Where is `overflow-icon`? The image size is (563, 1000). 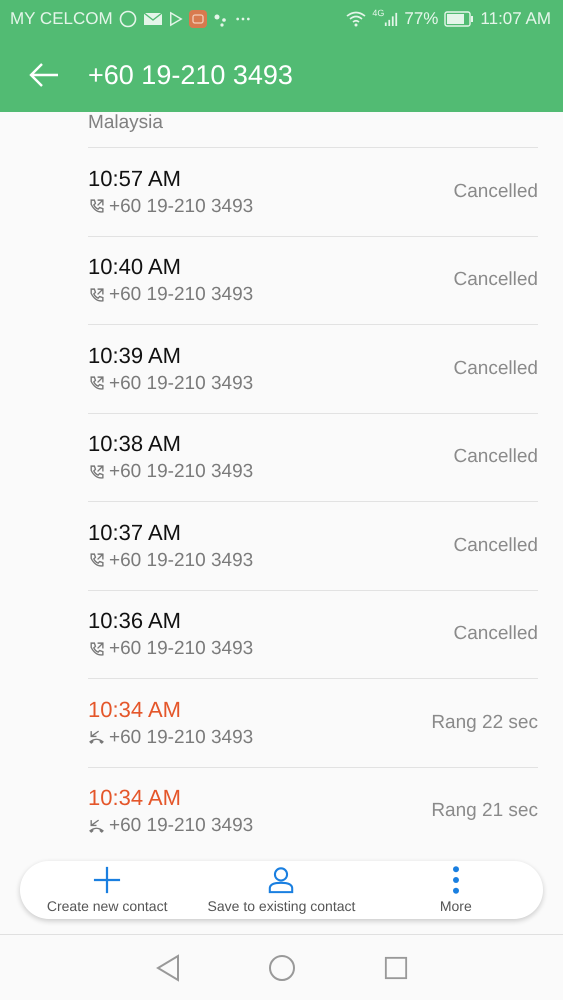
overflow-icon is located at coordinates (242, 19).